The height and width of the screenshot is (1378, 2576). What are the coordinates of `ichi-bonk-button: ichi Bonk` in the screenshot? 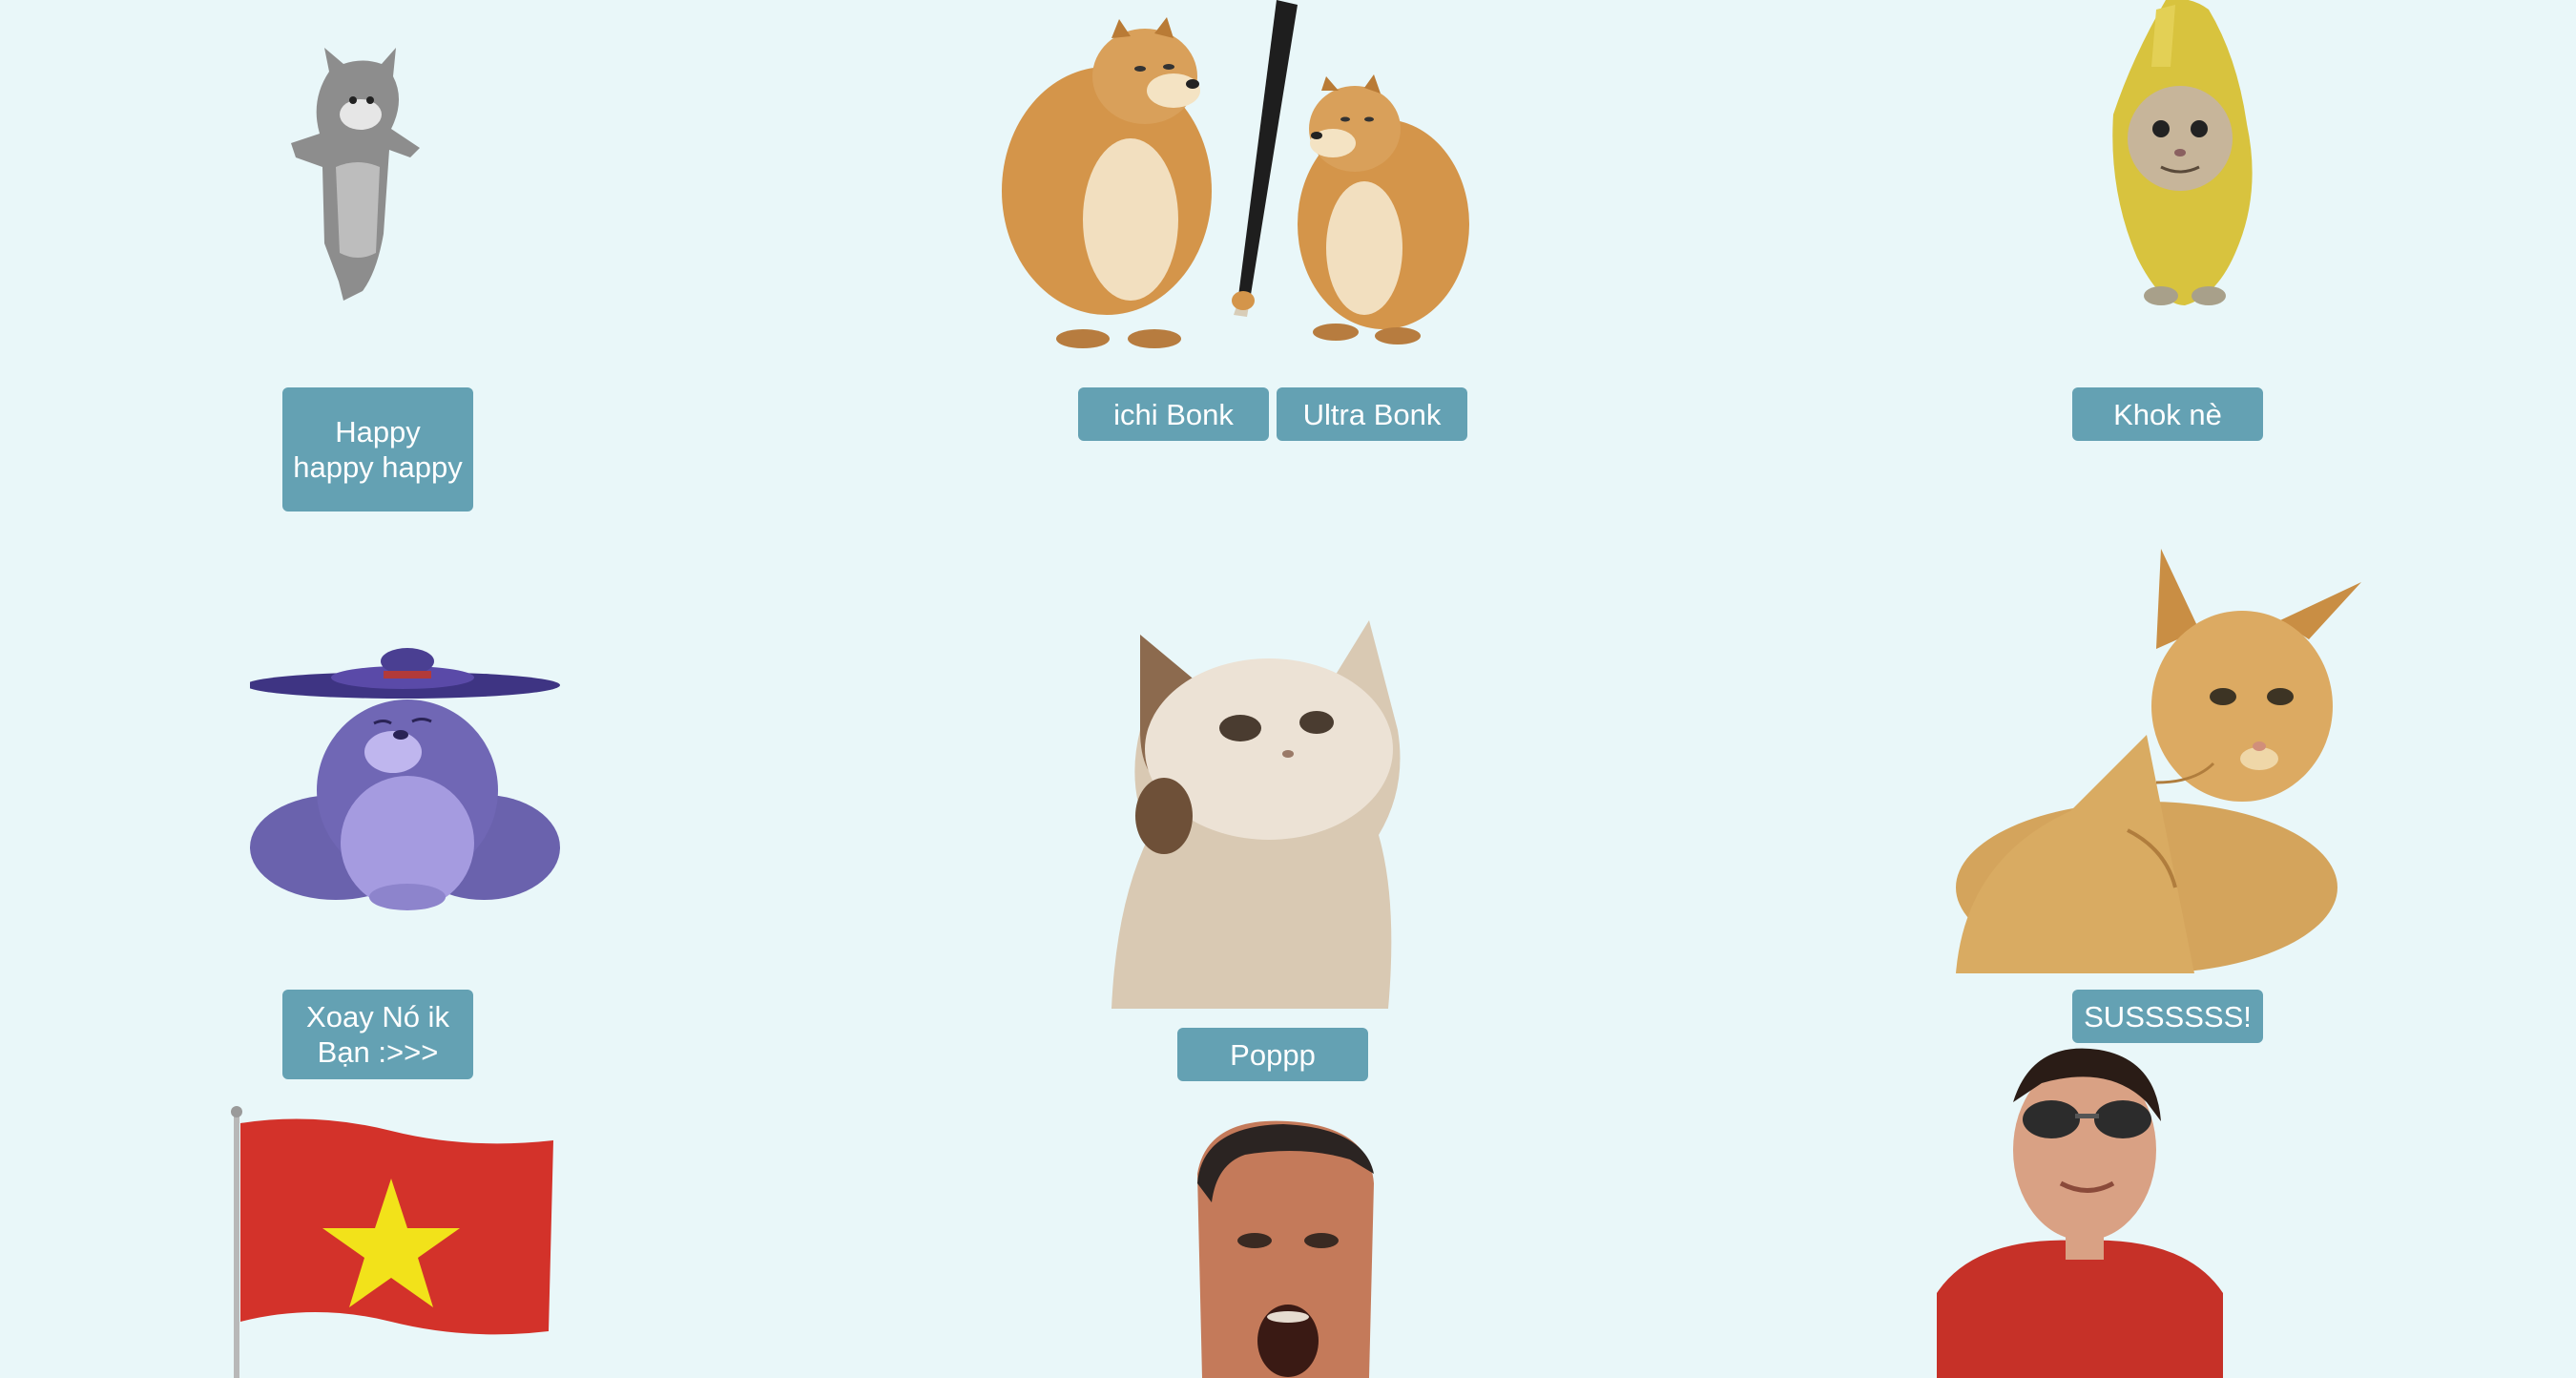 It's located at (1173, 414).